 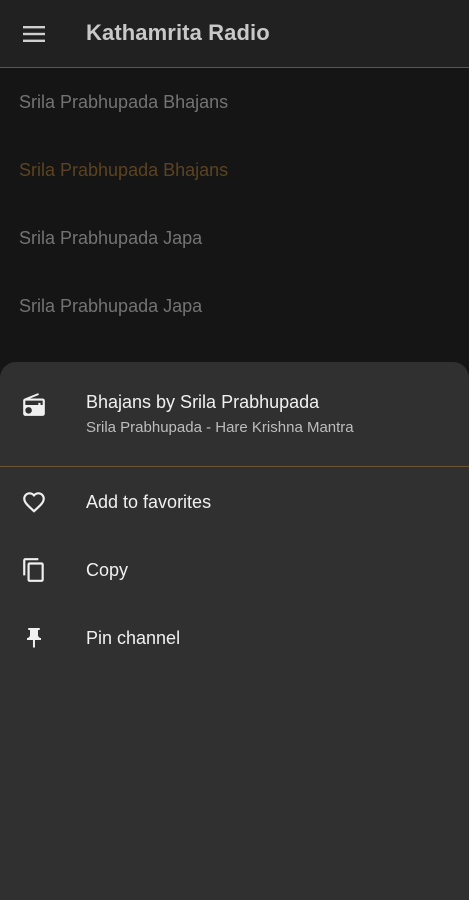 What do you see at coordinates (34, 404) in the screenshot?
I see `radio-icon` at bounding box center [34, 404].